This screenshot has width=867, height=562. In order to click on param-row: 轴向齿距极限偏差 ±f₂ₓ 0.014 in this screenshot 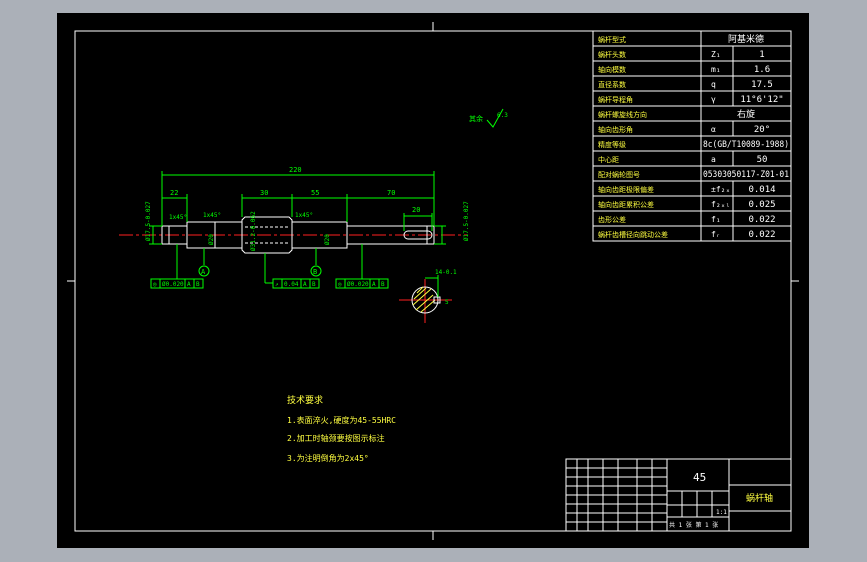, I will do `click(692, 188)`.